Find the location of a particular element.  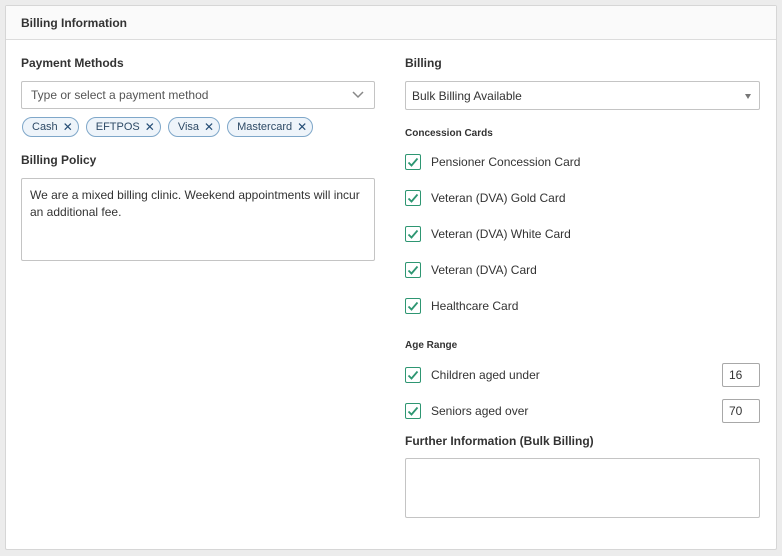

payment-method-combobox: Type or select a payment method is located at coordinates (198, 95).